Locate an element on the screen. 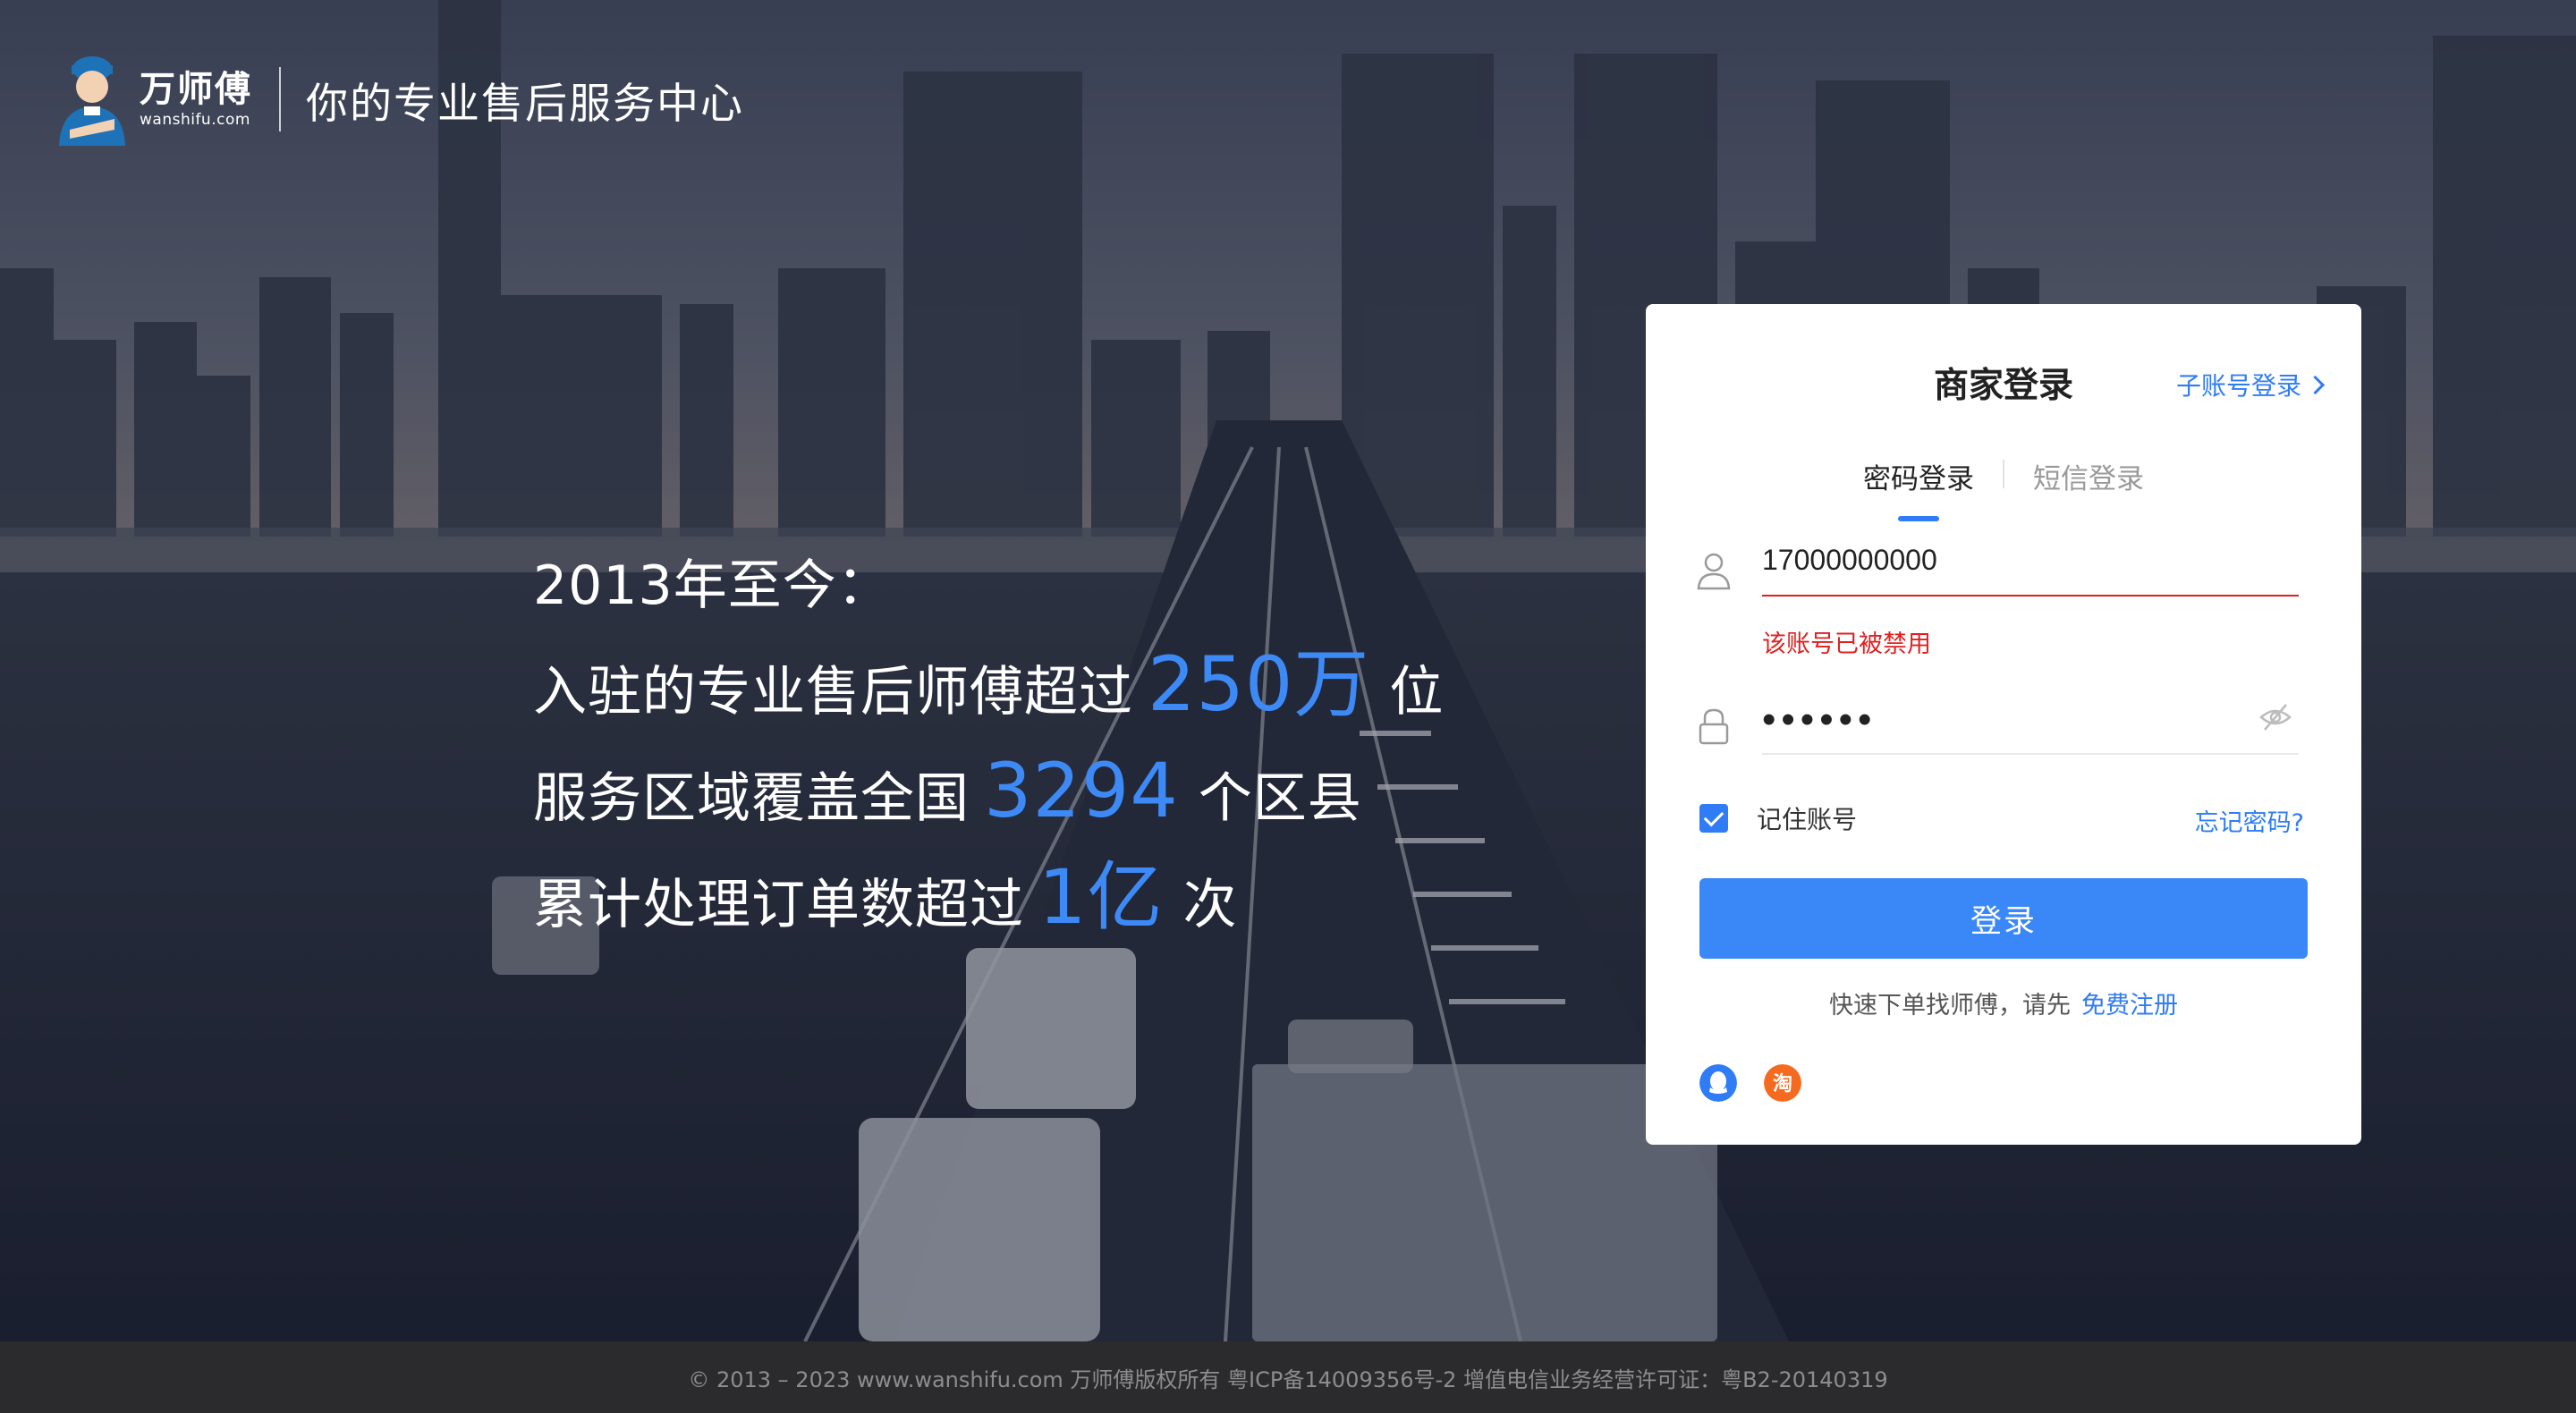 The height and width of the screenshot is (1413, 2576). chevron-right-icon is located at coordinates (2315, 384).